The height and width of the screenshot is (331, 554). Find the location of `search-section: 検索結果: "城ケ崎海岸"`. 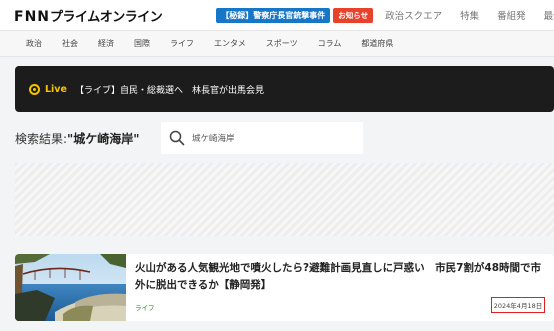

search-section: 検索結果: "城ケ崎海岸" is located at coordinates (189, 138).